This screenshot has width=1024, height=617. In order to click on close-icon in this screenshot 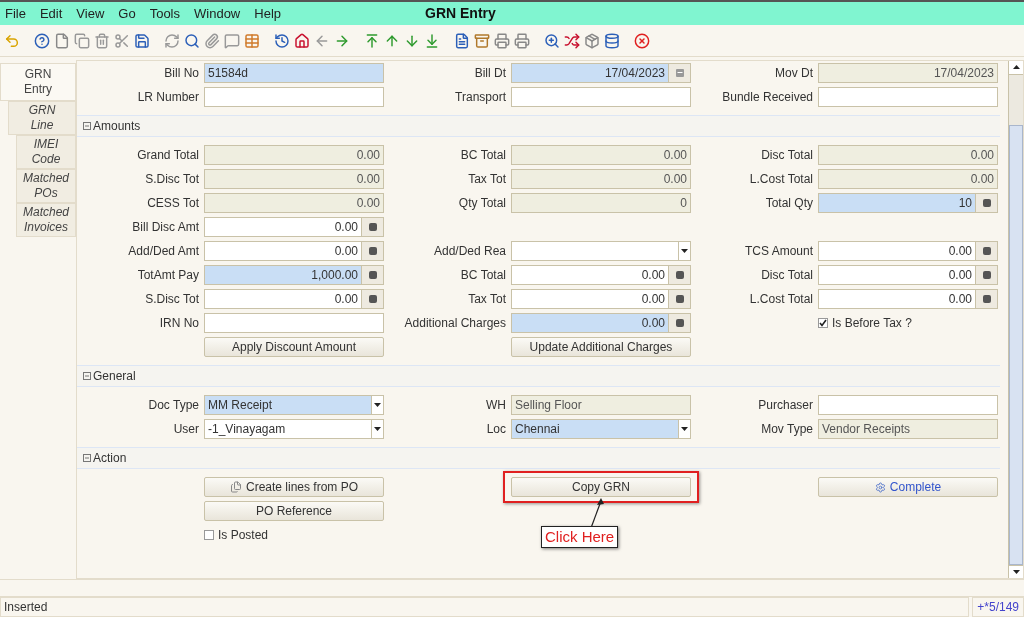, I will do `click(642, 40)`.